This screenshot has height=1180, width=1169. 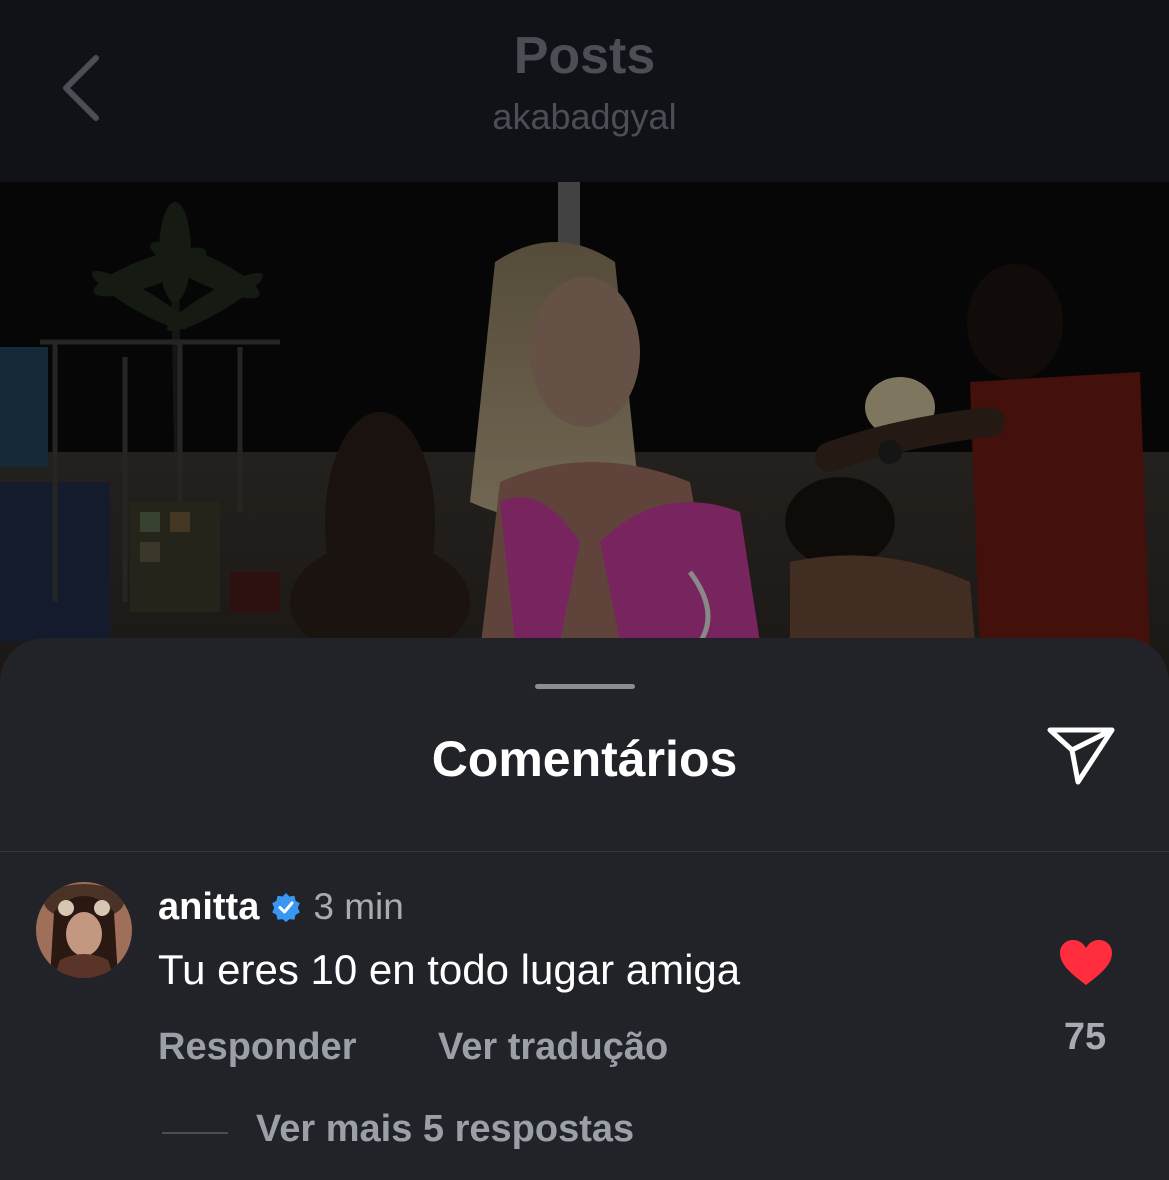 I want to click on send-icon, so click(x=1081, y=756).